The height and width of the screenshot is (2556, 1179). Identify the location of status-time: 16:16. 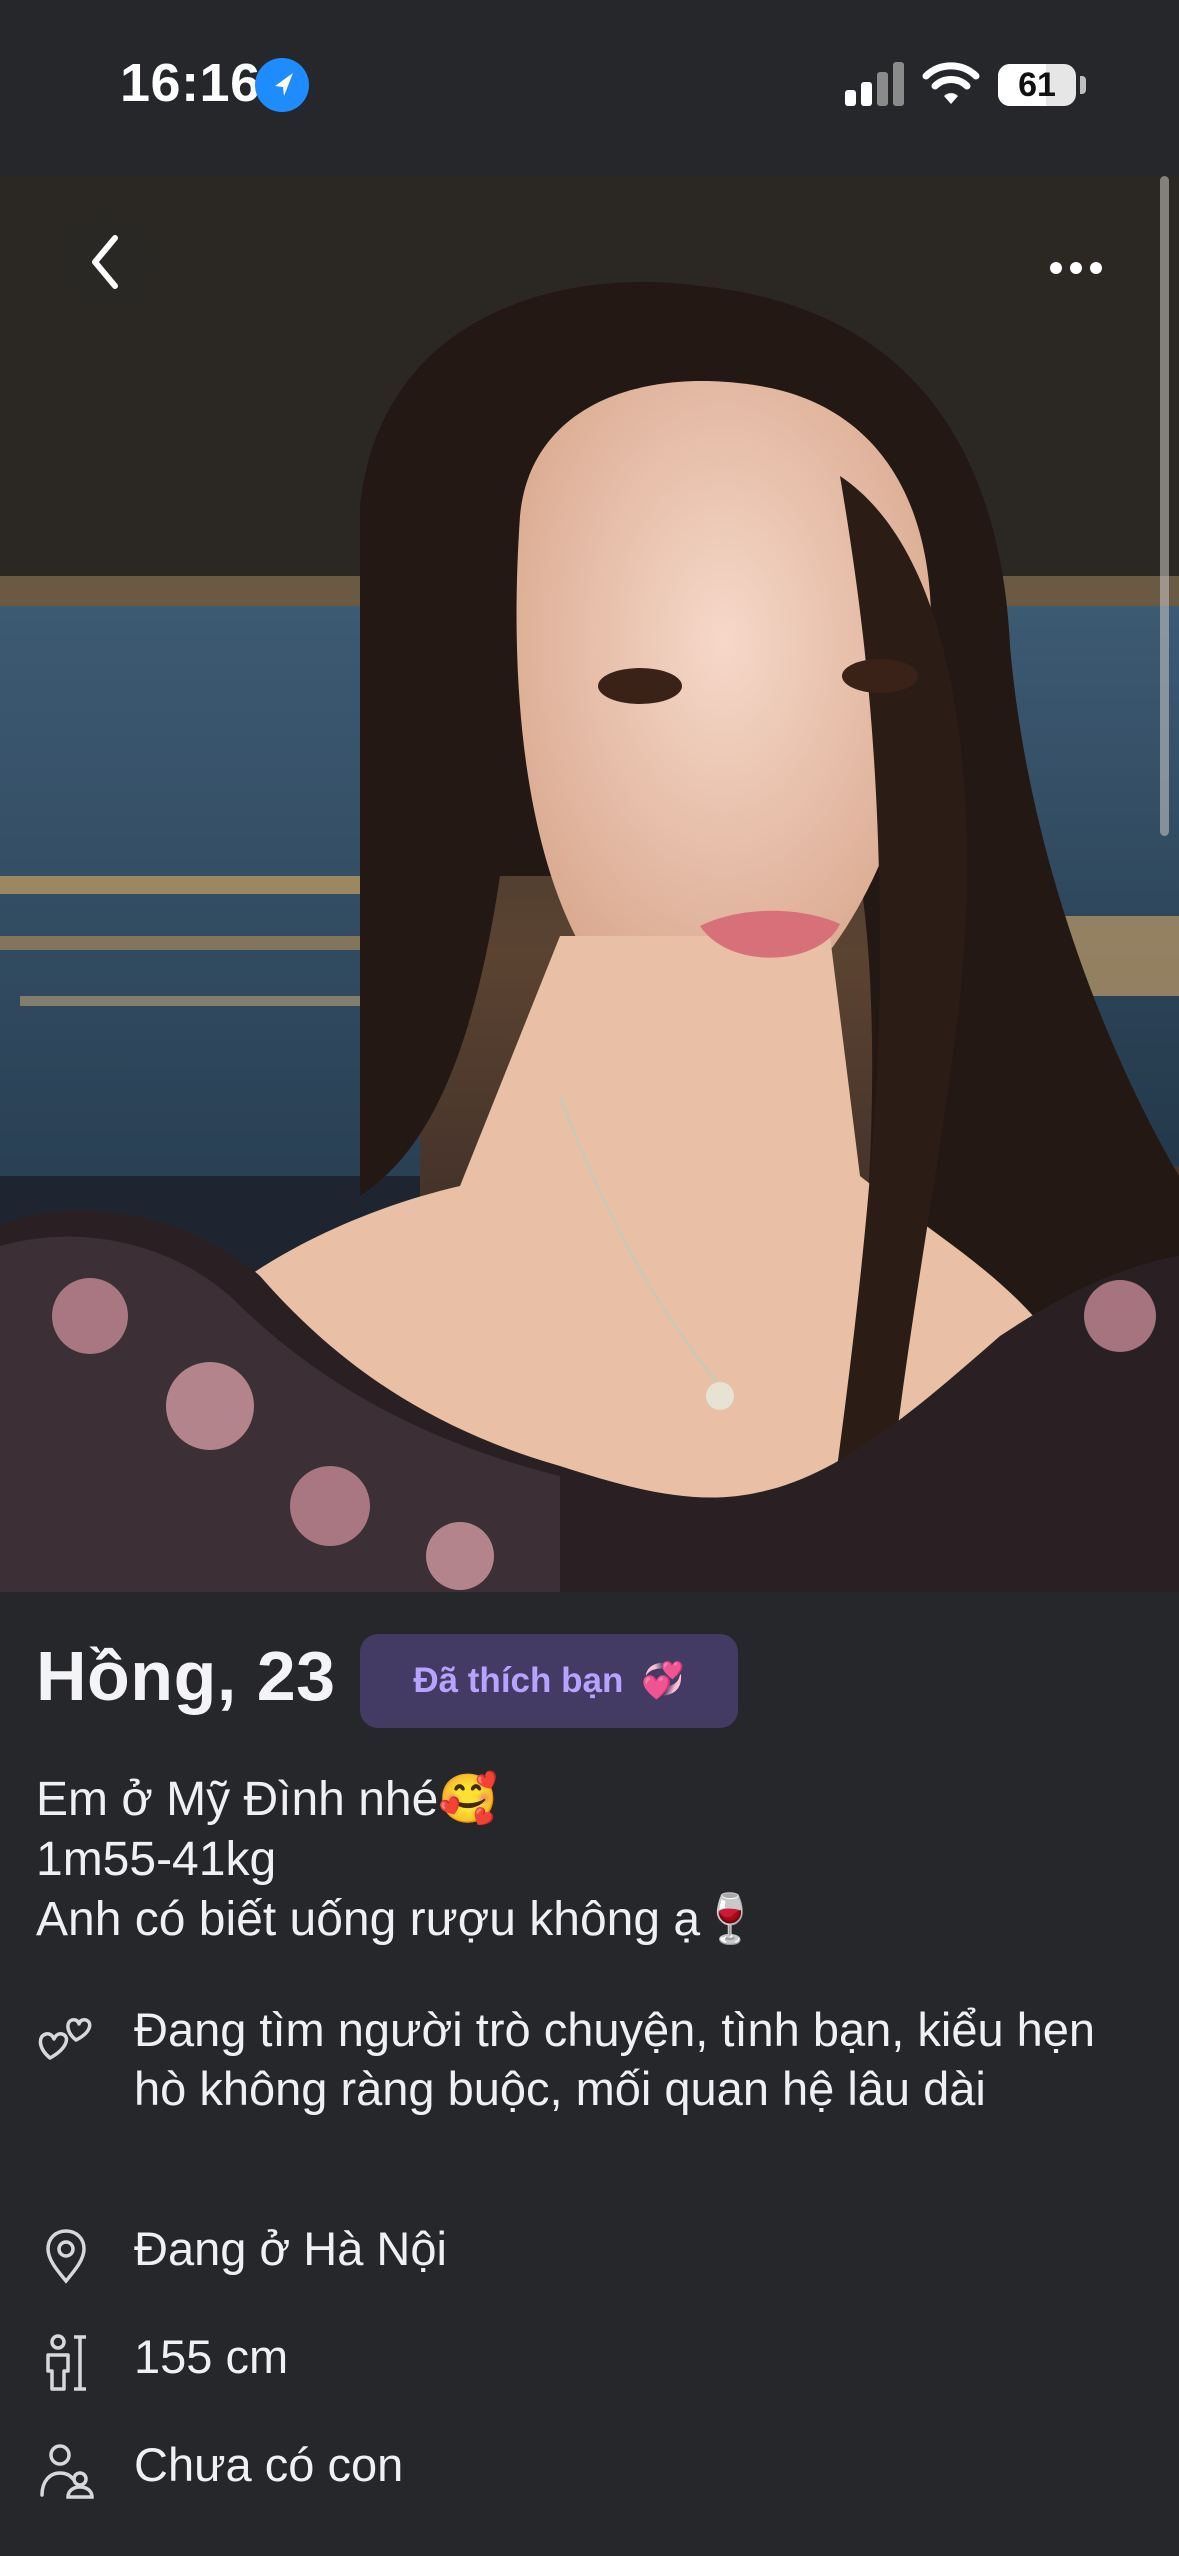
(190, 83).